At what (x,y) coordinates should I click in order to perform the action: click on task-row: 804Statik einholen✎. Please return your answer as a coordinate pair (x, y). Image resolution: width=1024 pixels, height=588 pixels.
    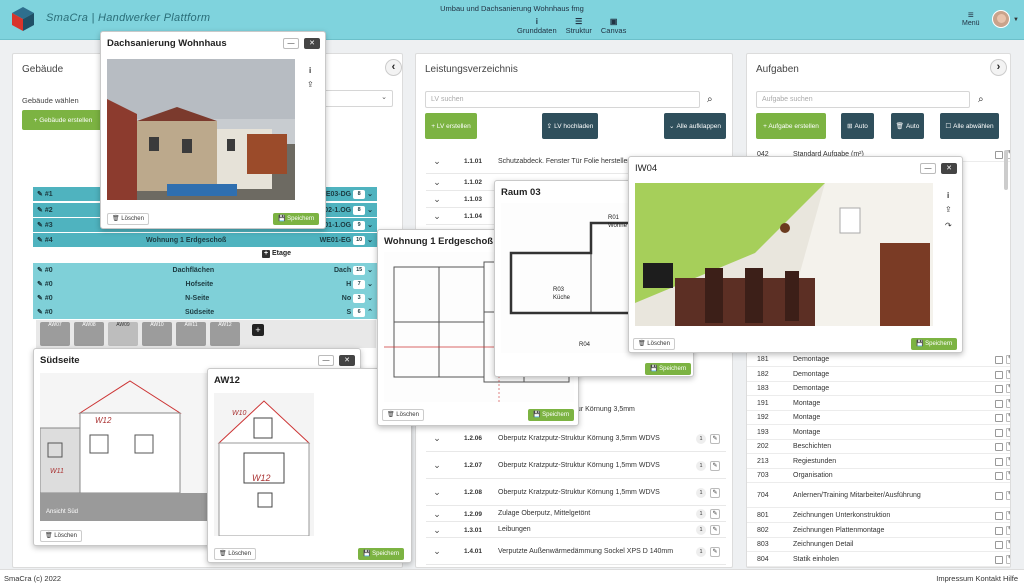
    Looking at the image, I should click on (878, 560).